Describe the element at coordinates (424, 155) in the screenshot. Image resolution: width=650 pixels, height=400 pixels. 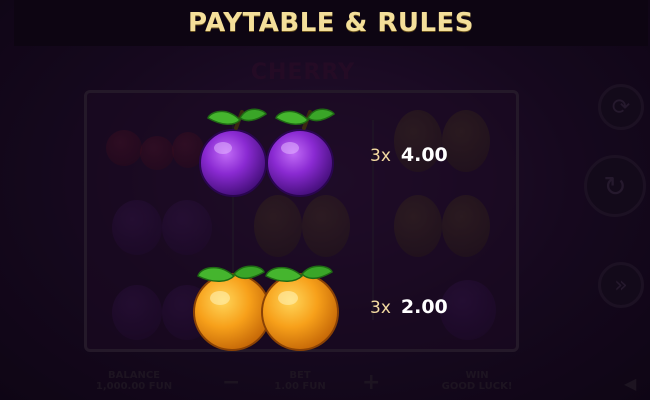
I see `payout-value: 4.00` at that location.